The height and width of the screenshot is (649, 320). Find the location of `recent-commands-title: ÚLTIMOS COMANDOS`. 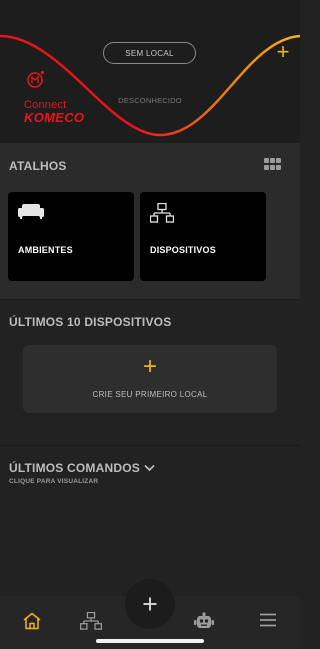

recent-commands-title: ÚLTIMOS COMANDOS is located at coordinates (74, 468).